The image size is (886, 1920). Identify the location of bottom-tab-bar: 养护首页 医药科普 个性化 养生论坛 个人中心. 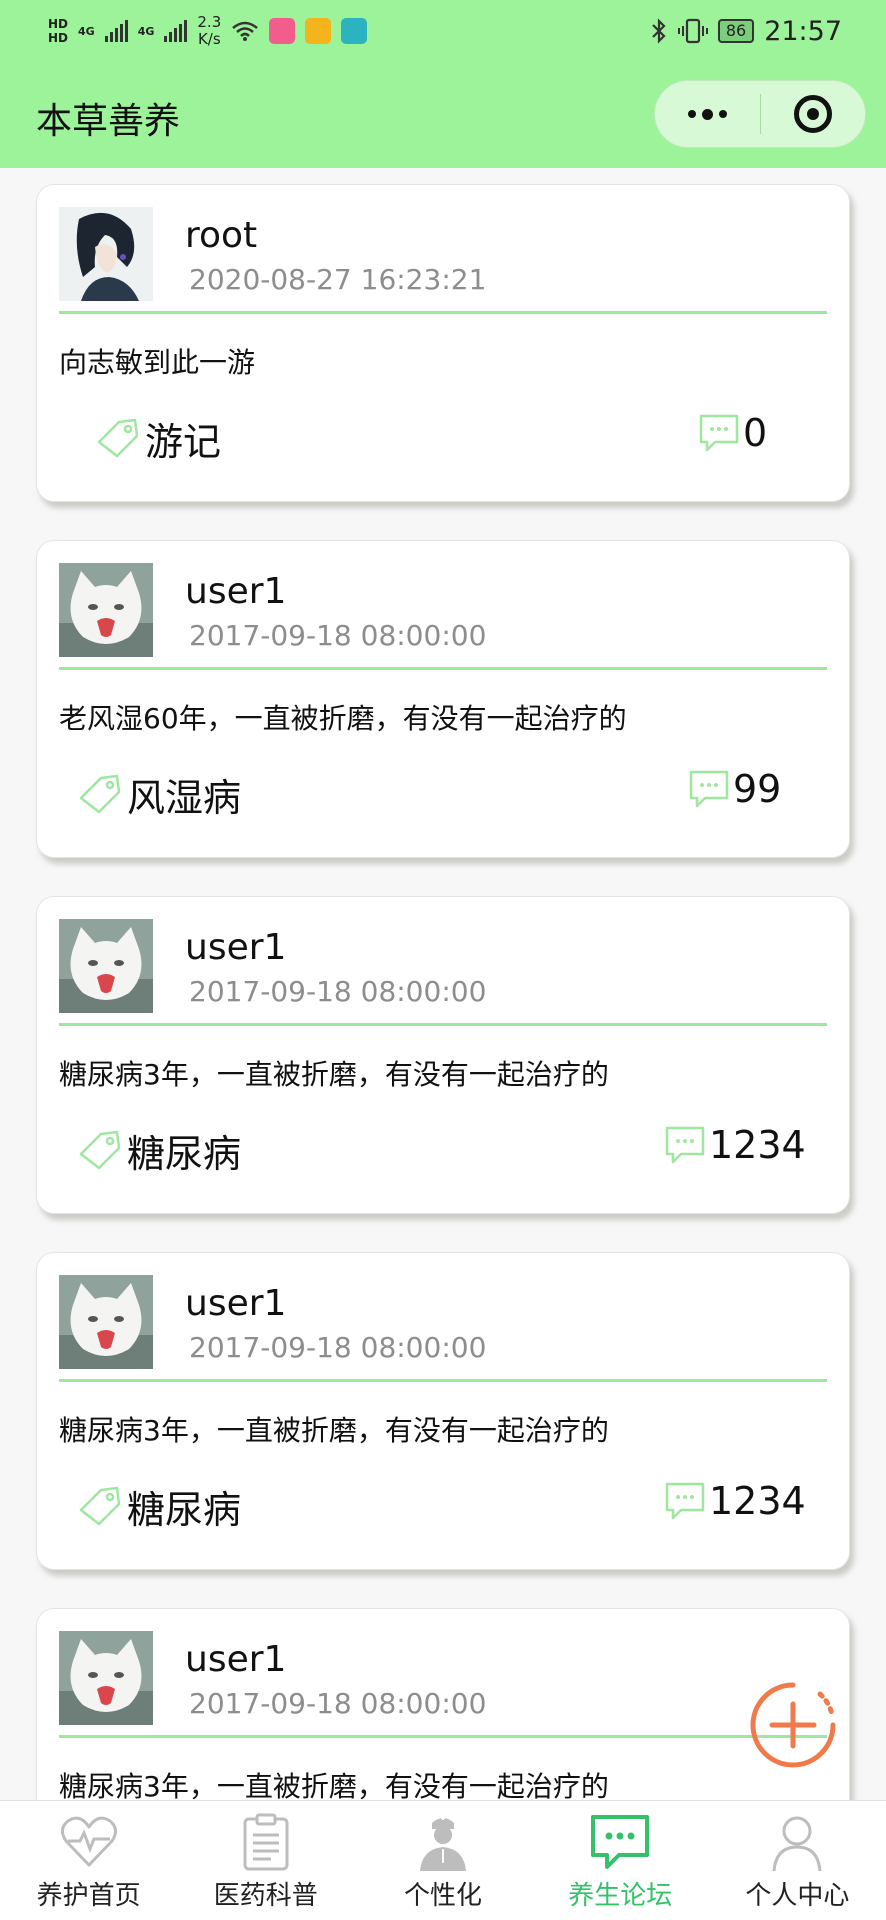
(443, 1860).